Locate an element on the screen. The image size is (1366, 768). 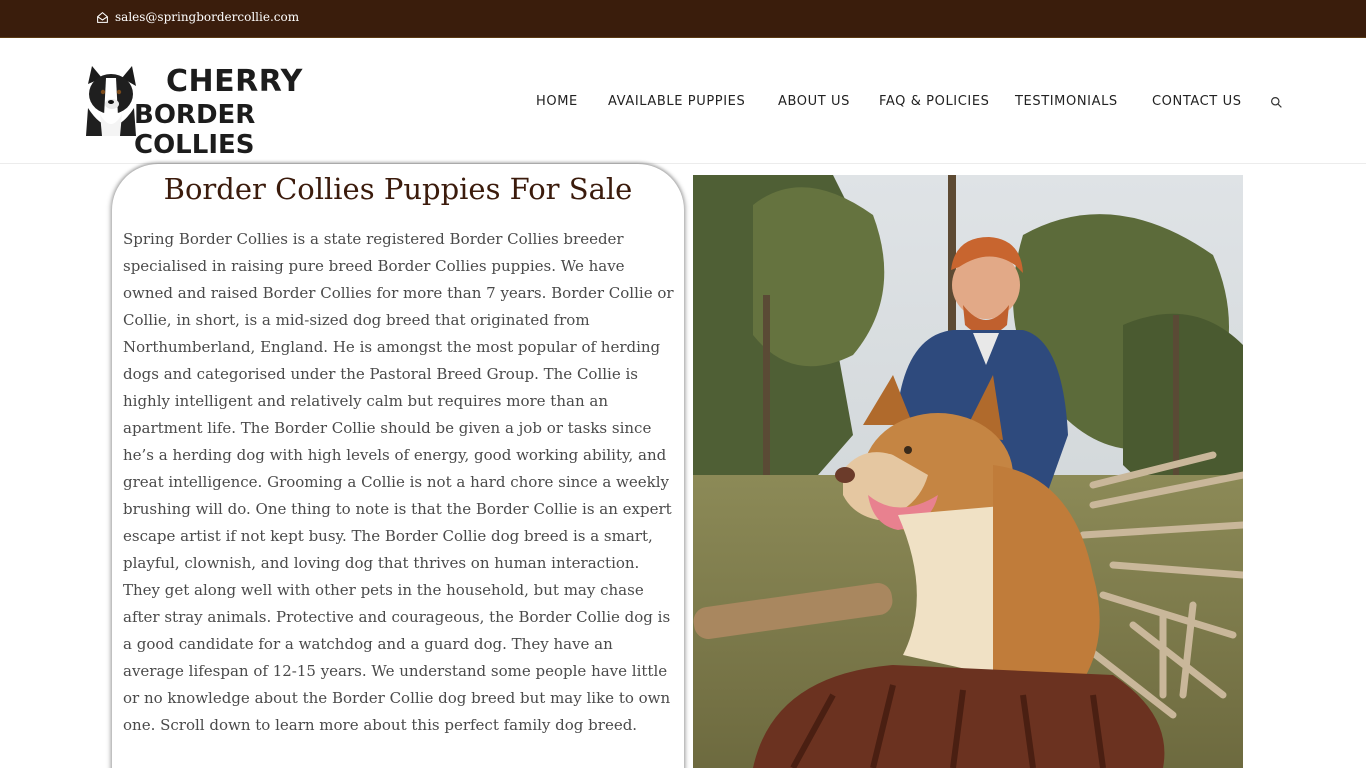
search-icon is located at coordinates (1276, 102).